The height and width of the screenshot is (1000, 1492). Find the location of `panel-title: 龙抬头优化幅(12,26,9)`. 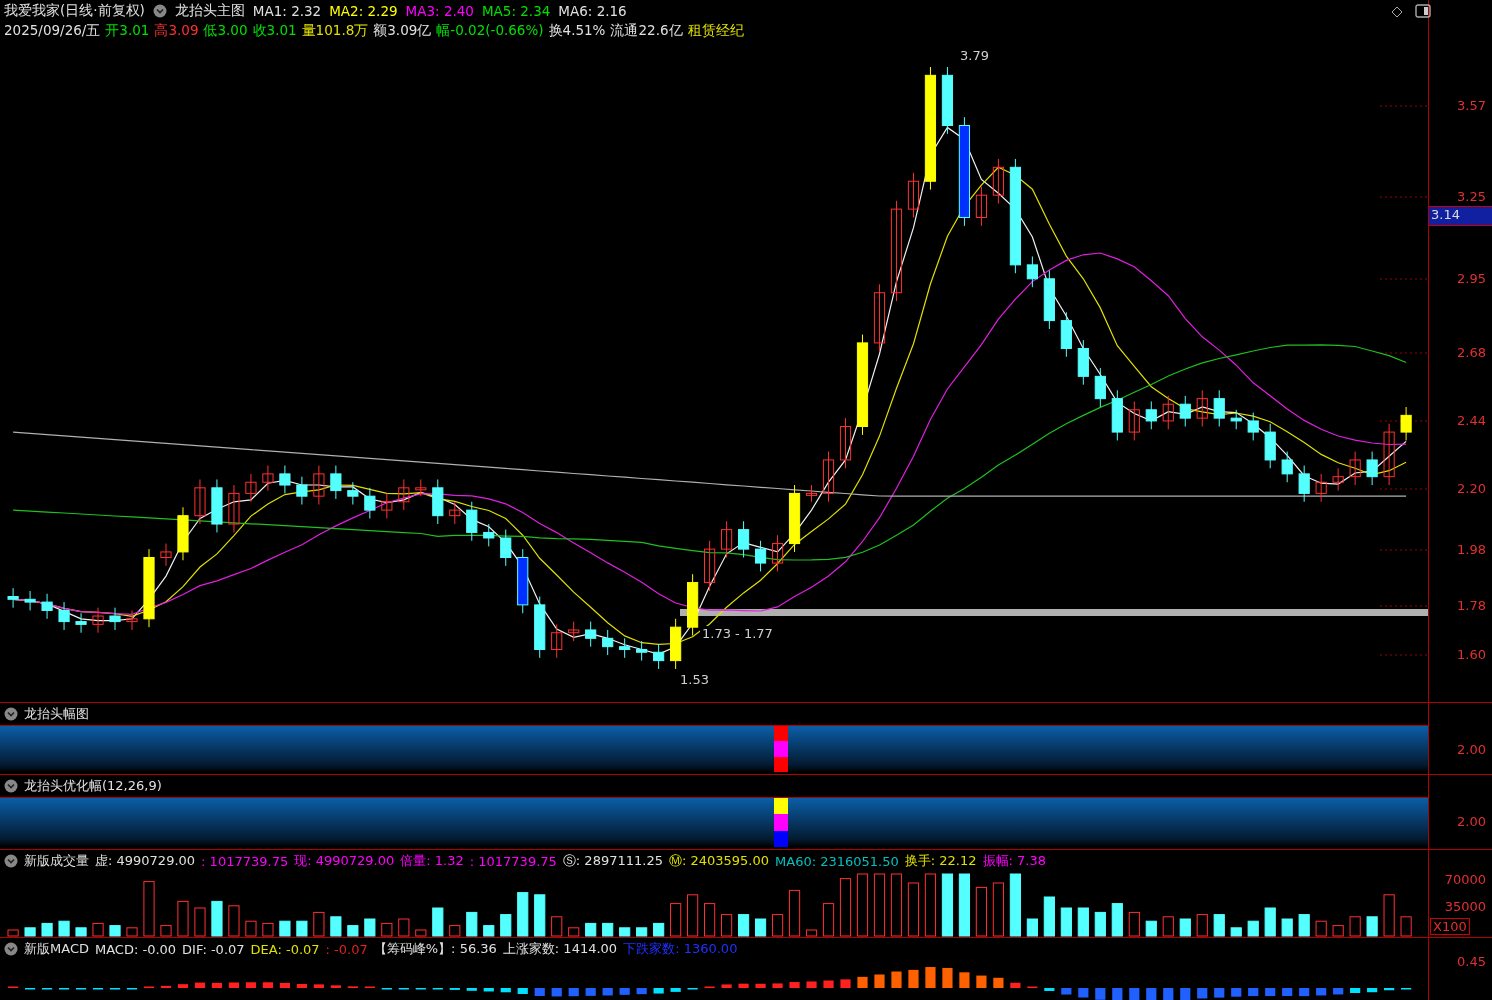

panel-title: 龙抬头优化幅(12,26,9) is located at coordinates (93, 786).